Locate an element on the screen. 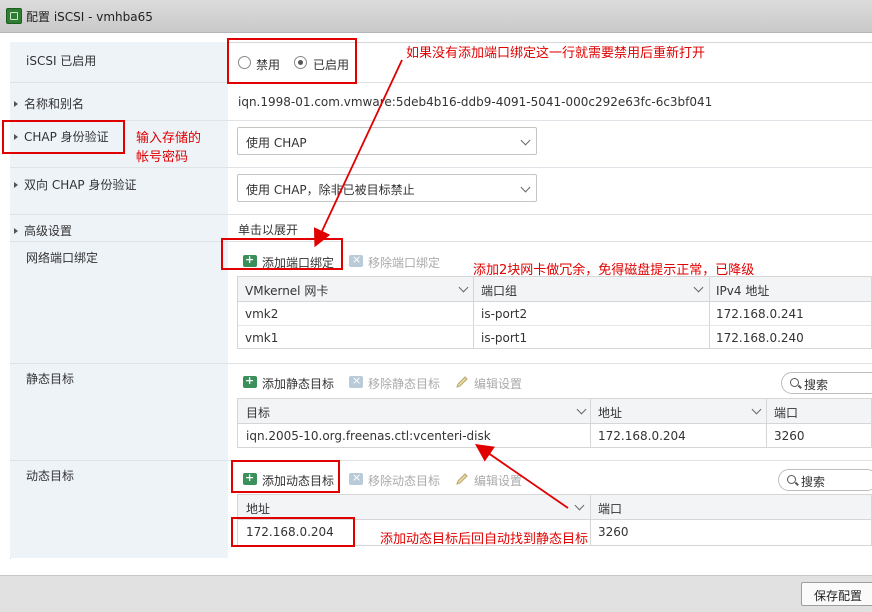  chap-select-value: 使用 CHAP is located at coordinates (276, 143).